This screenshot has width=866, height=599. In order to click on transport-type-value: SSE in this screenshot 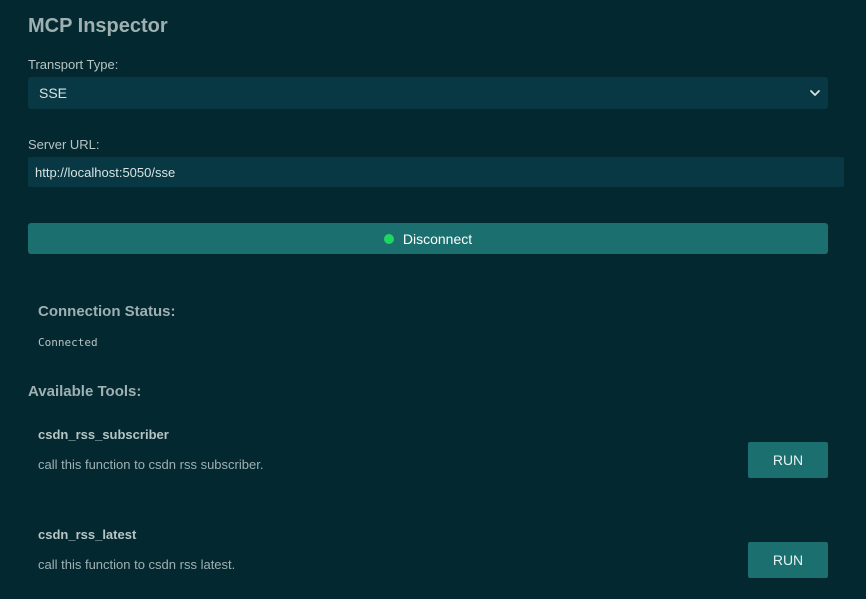, I will do `click(53, 93)`.